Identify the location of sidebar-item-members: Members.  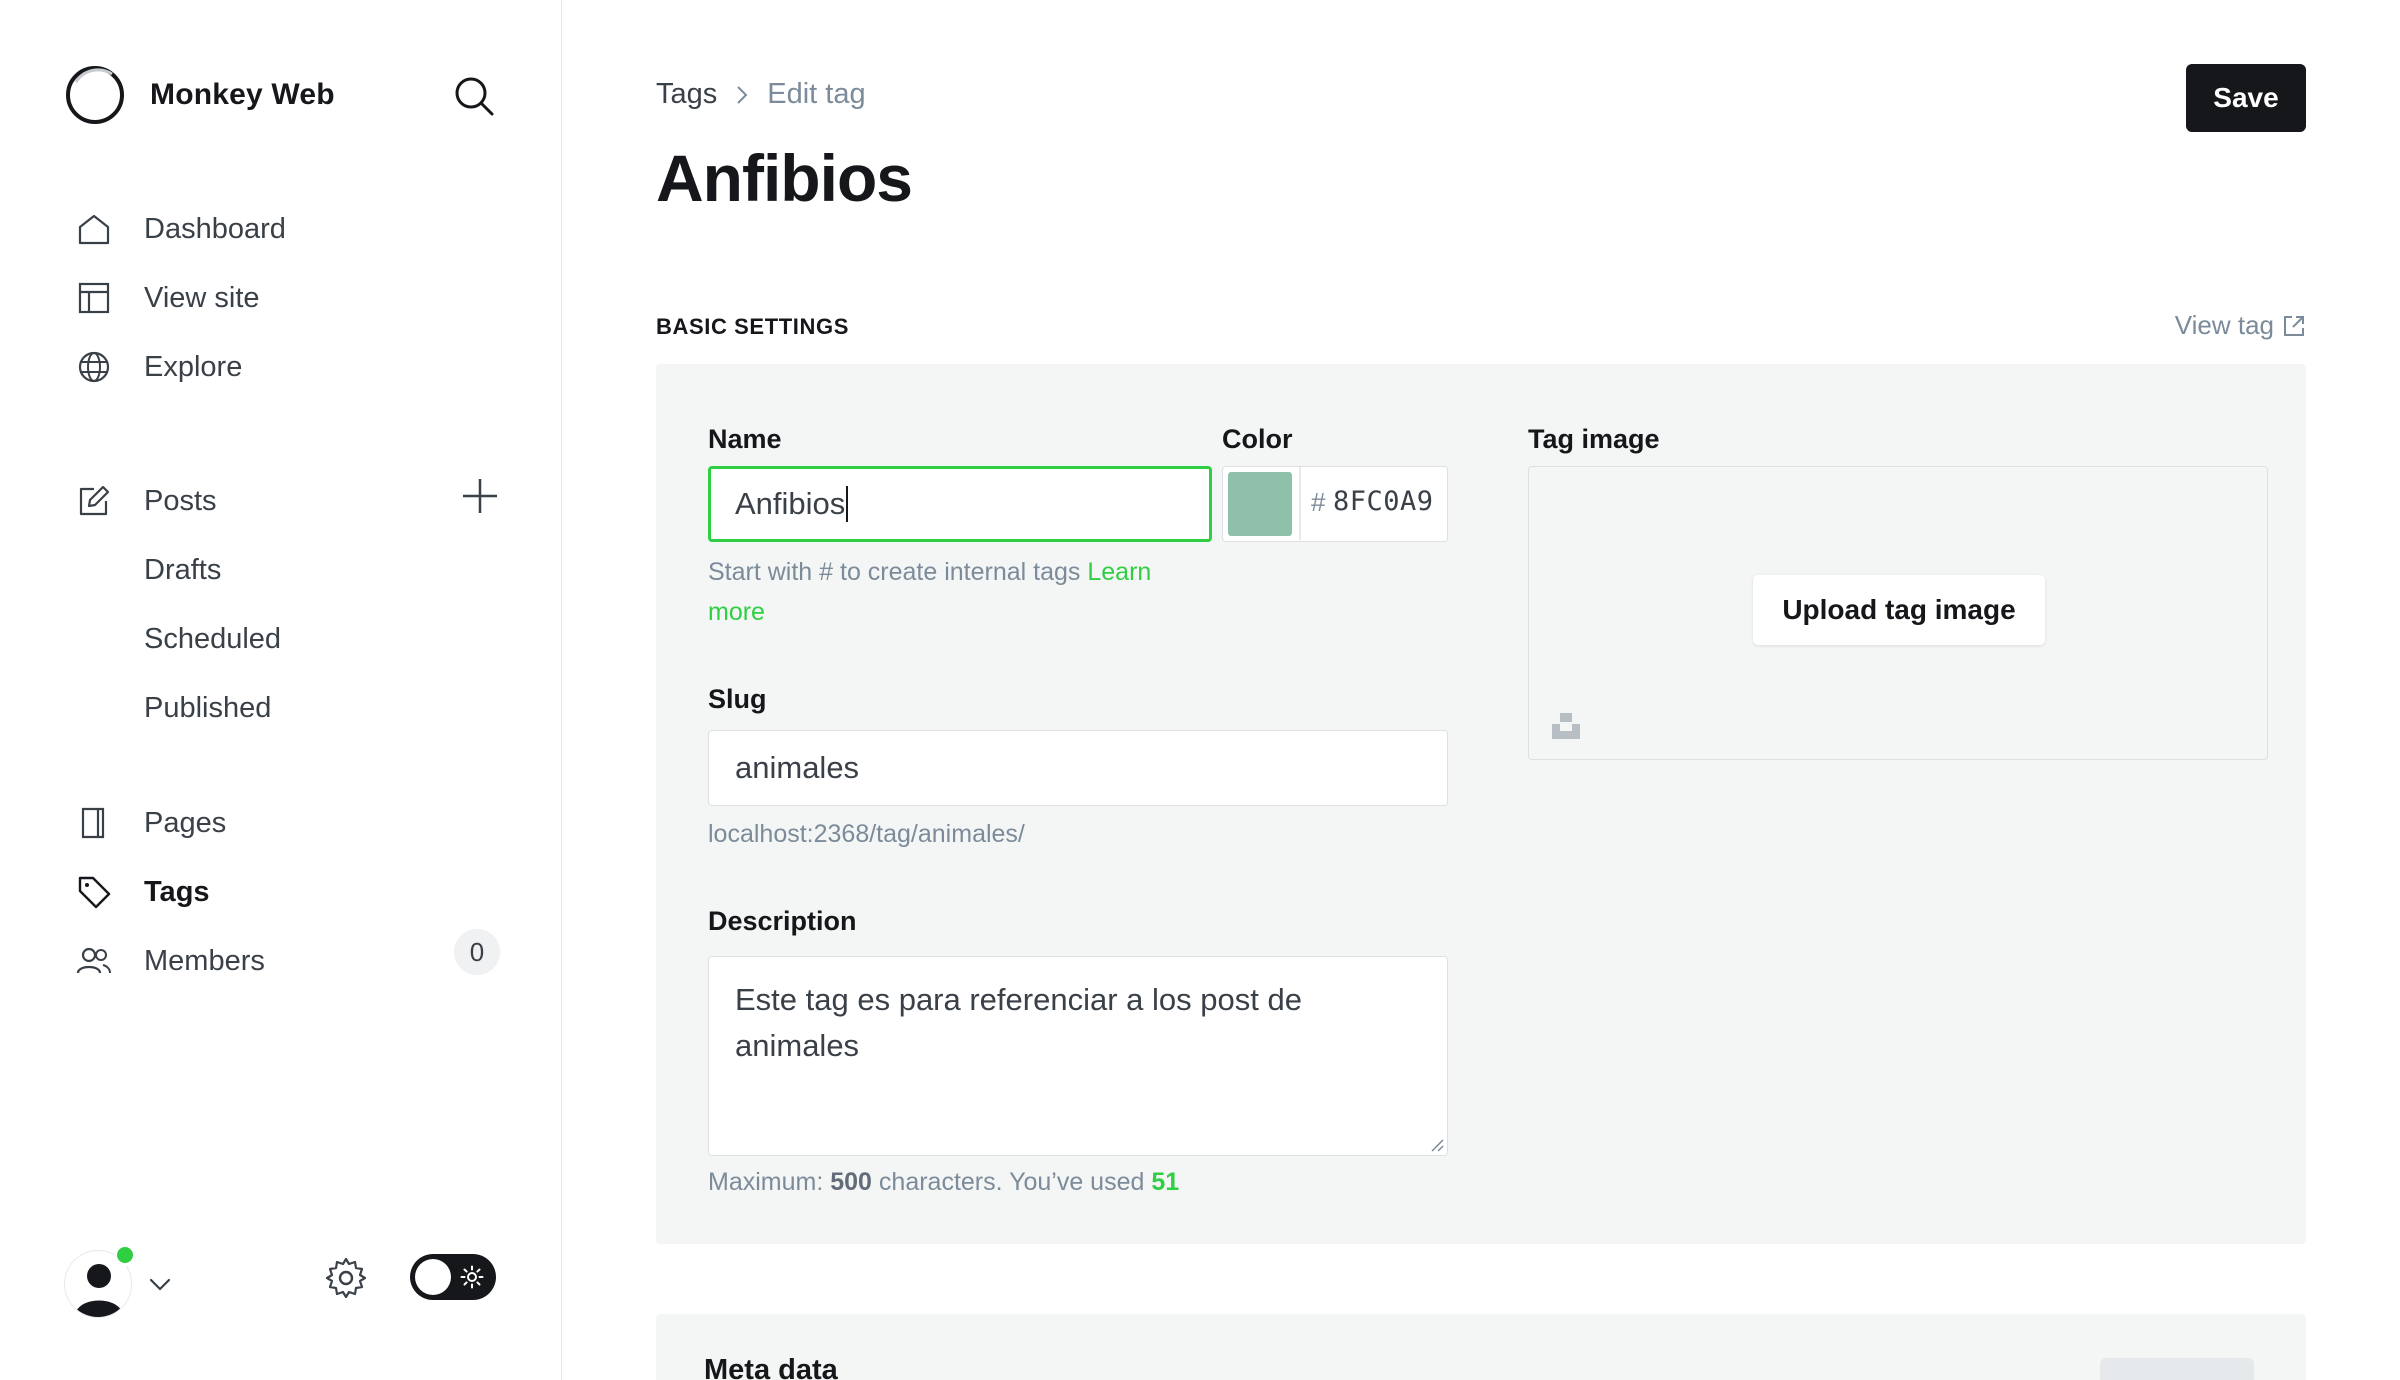
(170, 961).